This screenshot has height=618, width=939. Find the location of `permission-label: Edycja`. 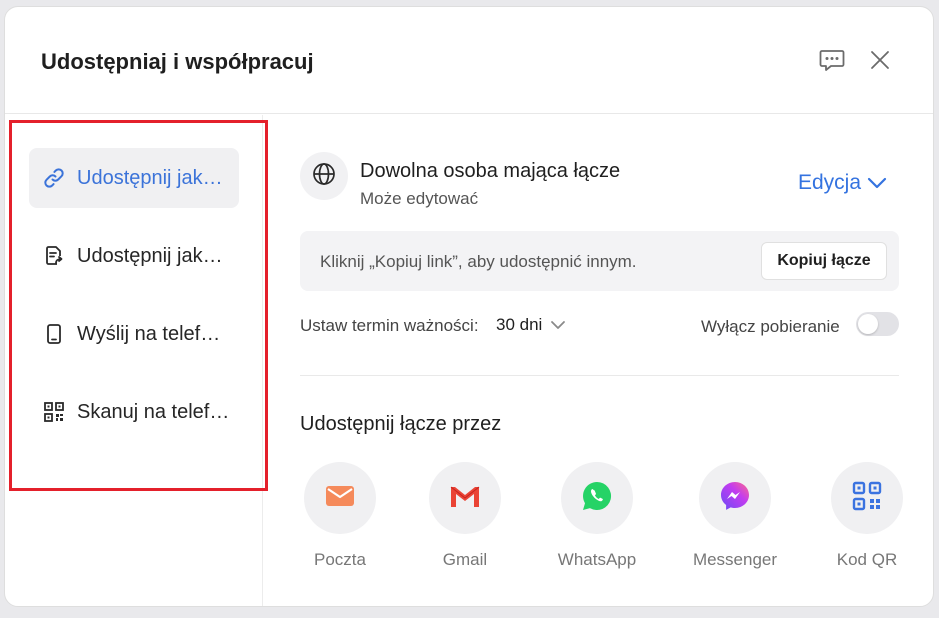

permission-label: Edycja is located at coordinates (830, 182).